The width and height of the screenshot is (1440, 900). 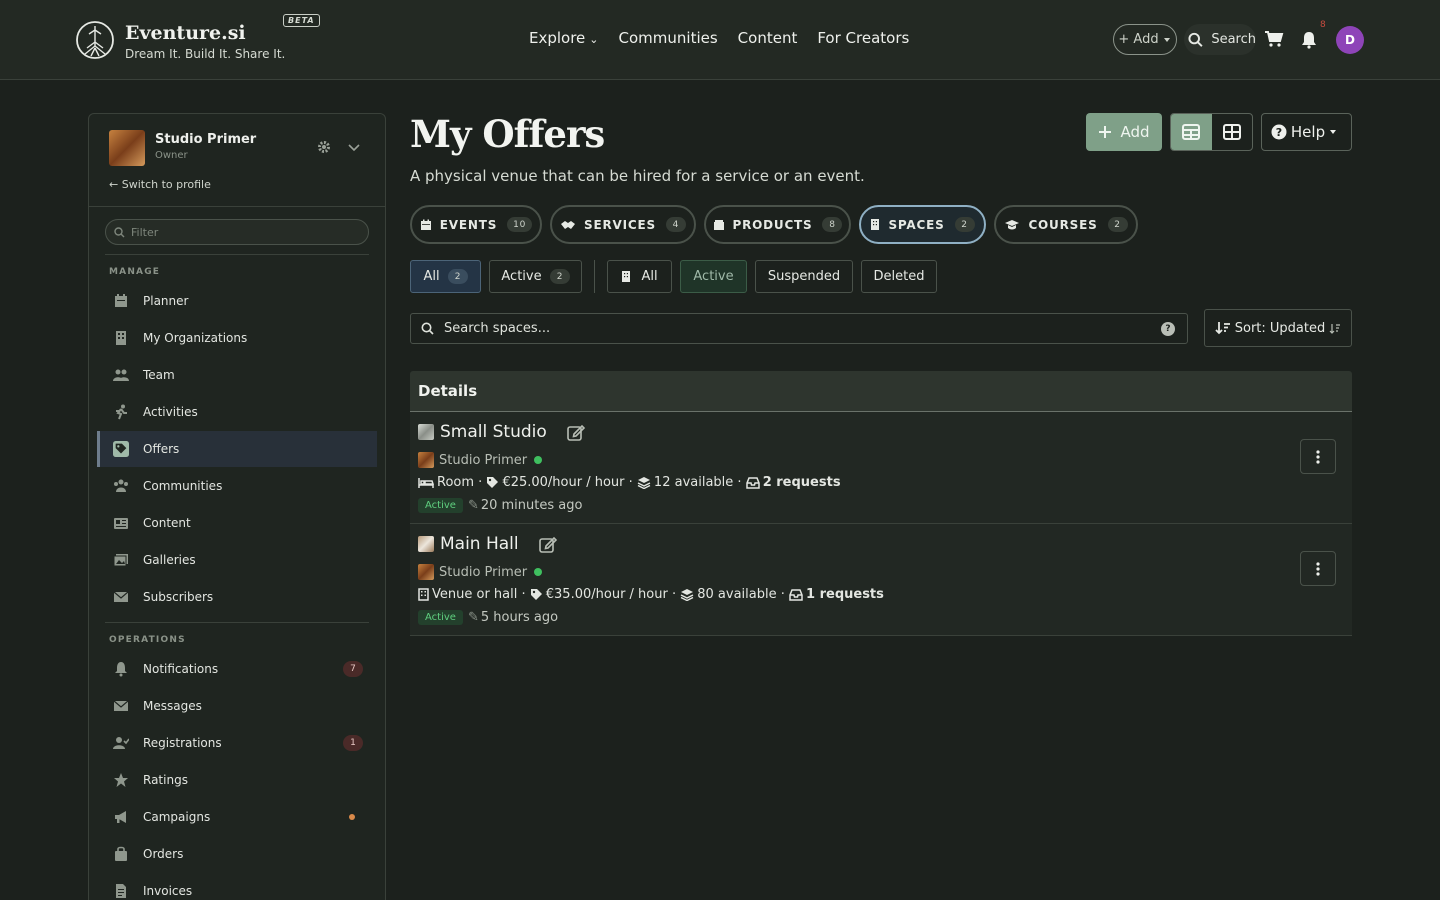 I want to click on sidebar-item-team: Team, so click(x=237, y=375).